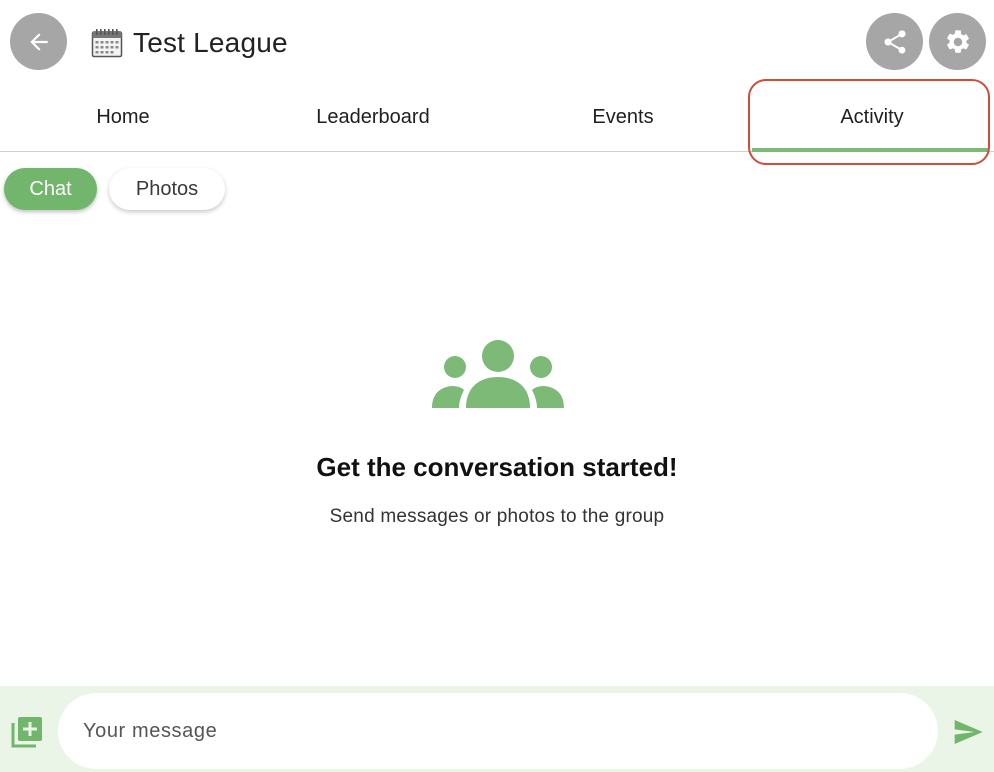  What do you see at coordinates (123, 117) in the screenshot?
I see `tab-home: Home` at bounding box center [123, 117].